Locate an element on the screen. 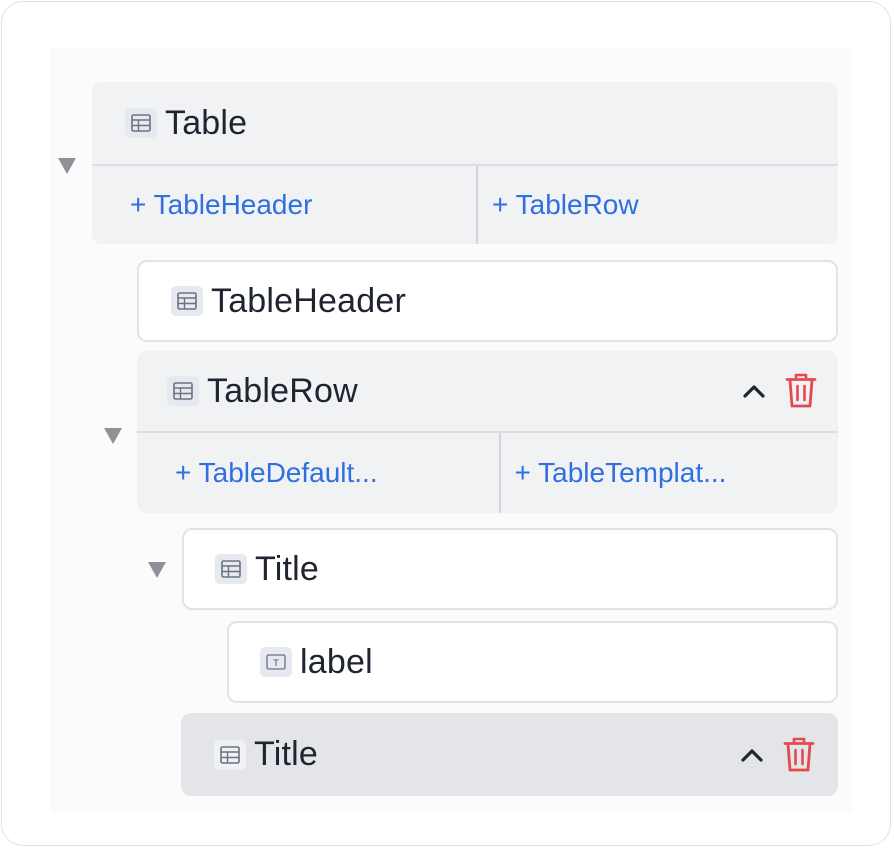 The image size is (894, 849). tree-node-title-selected: Title is located at coordinates (509, 754).